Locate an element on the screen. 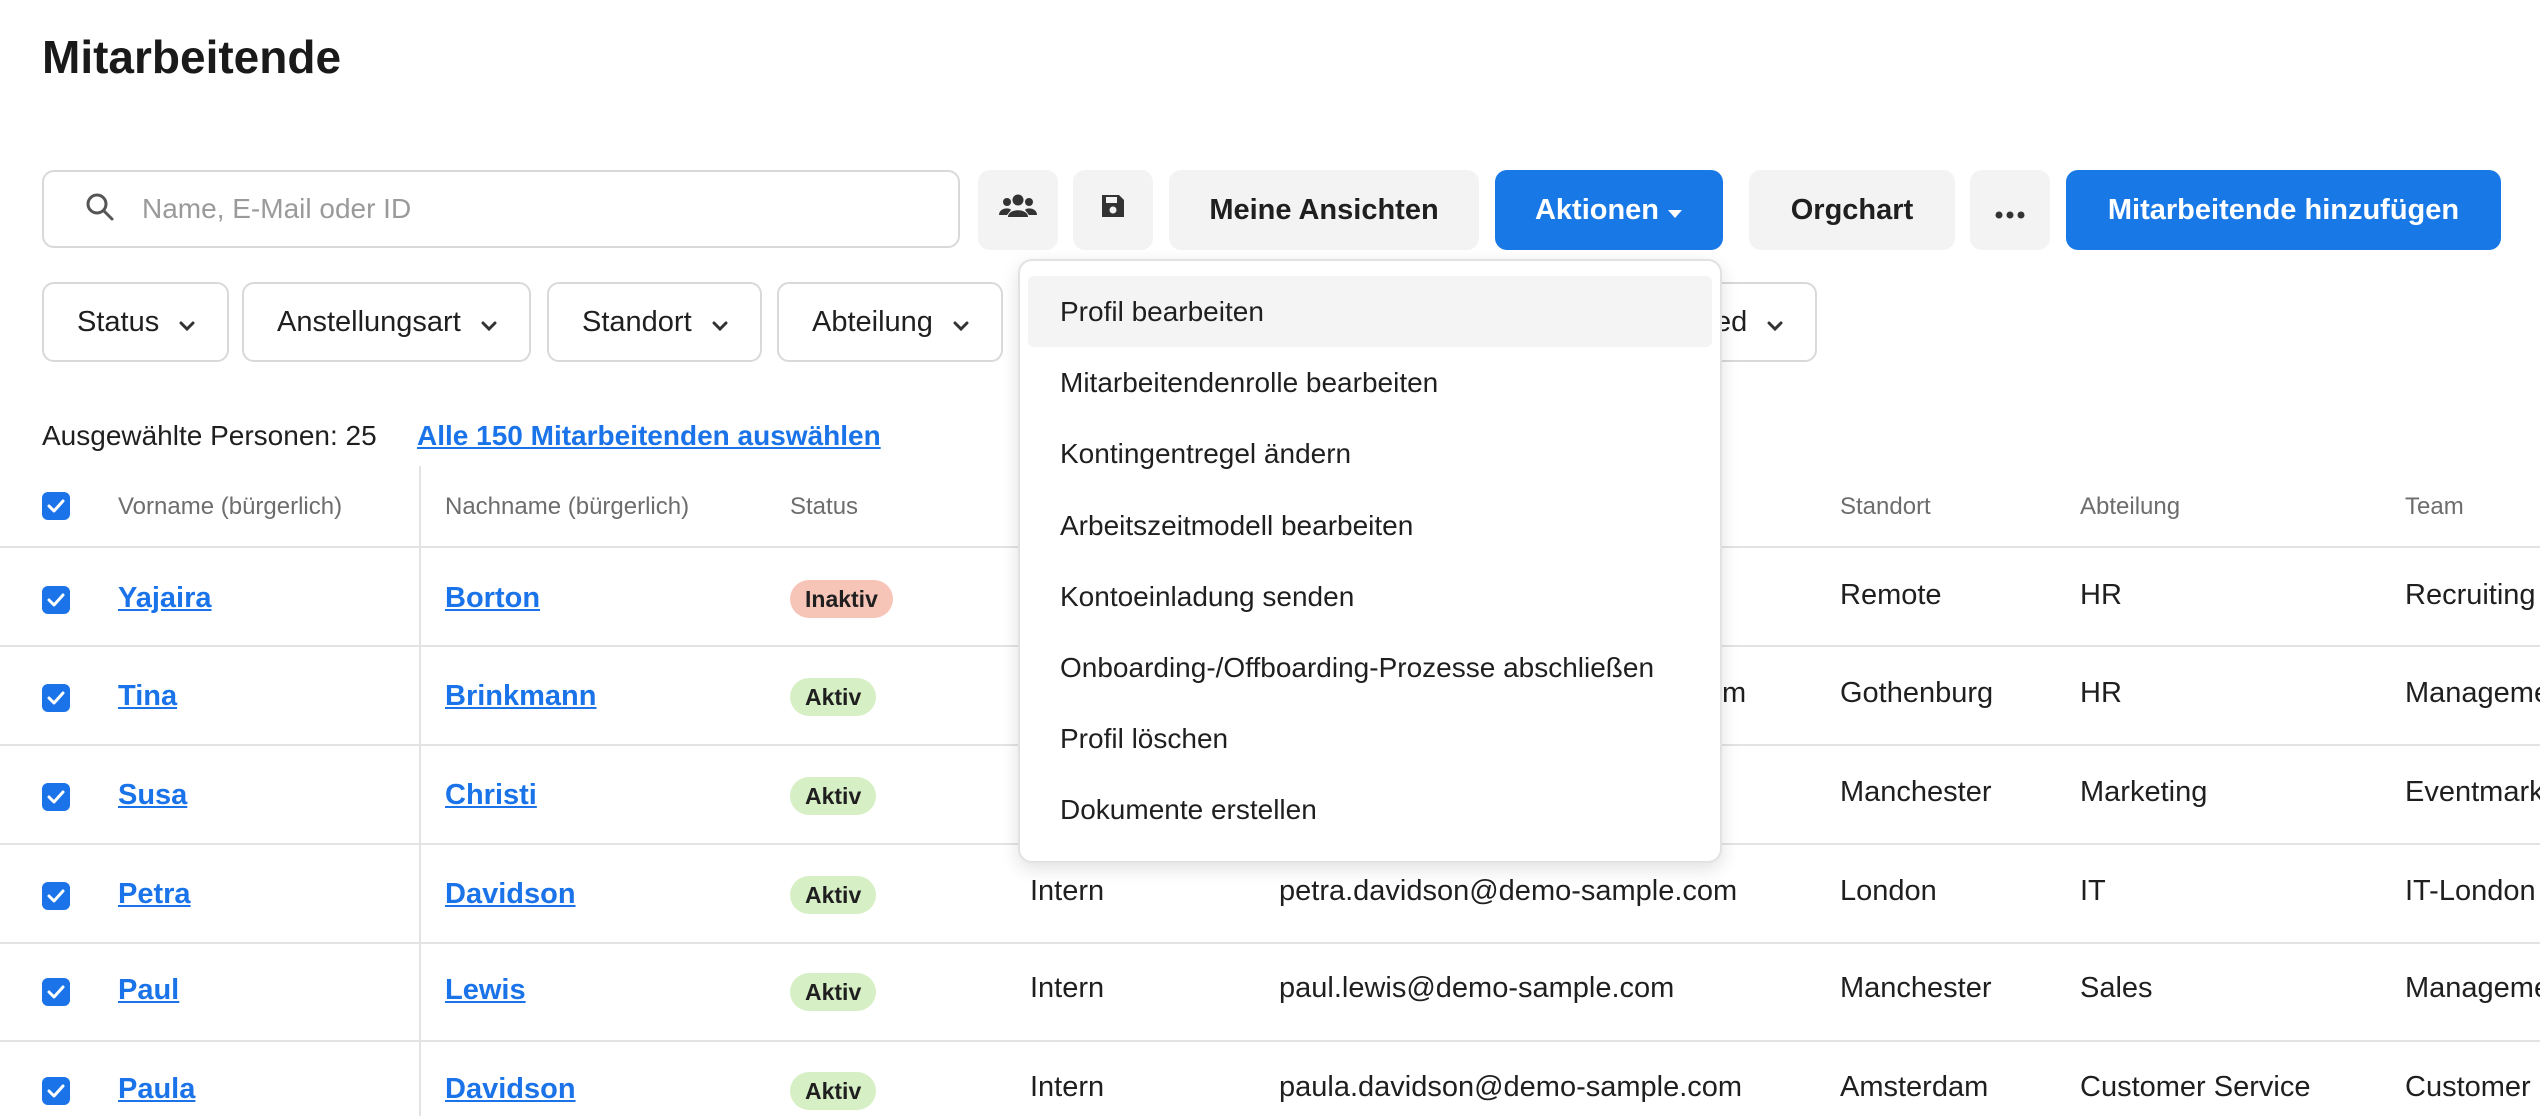 The height and width of the screenshot is (1116, 2540). actions-button: Aktionen is located at coordinates (1609, 210).